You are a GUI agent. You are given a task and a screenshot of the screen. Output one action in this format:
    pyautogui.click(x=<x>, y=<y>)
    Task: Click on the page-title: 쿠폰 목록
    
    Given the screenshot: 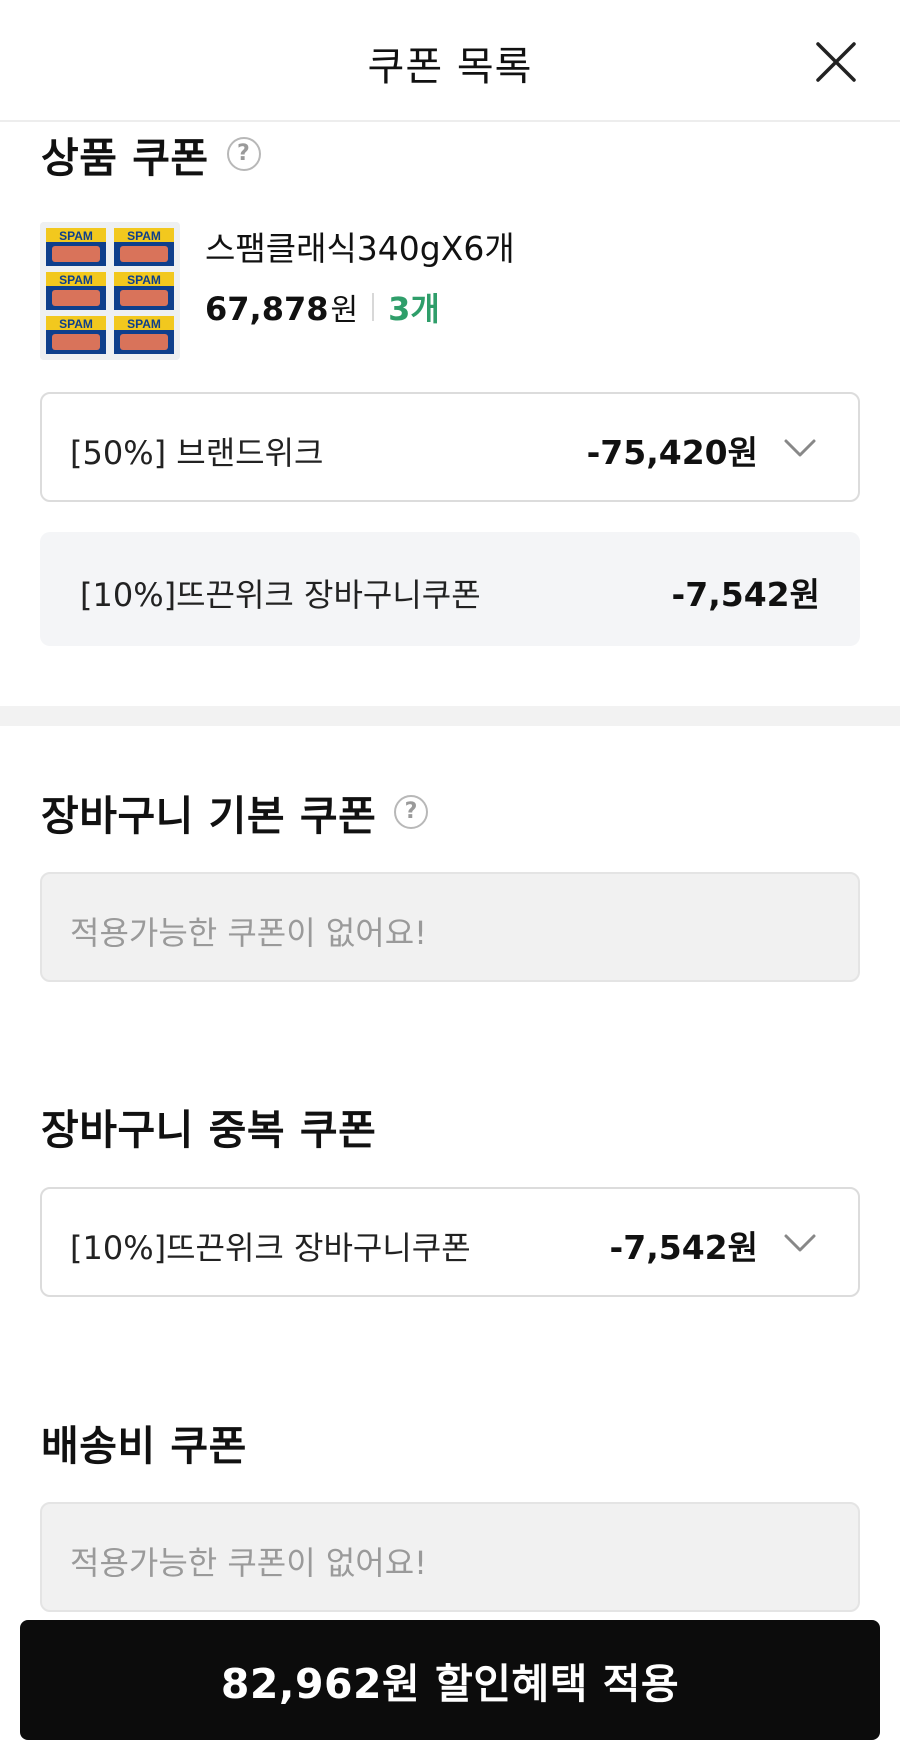 What is the action you would take?
    pyautogui.click(x=450, y=67)
    